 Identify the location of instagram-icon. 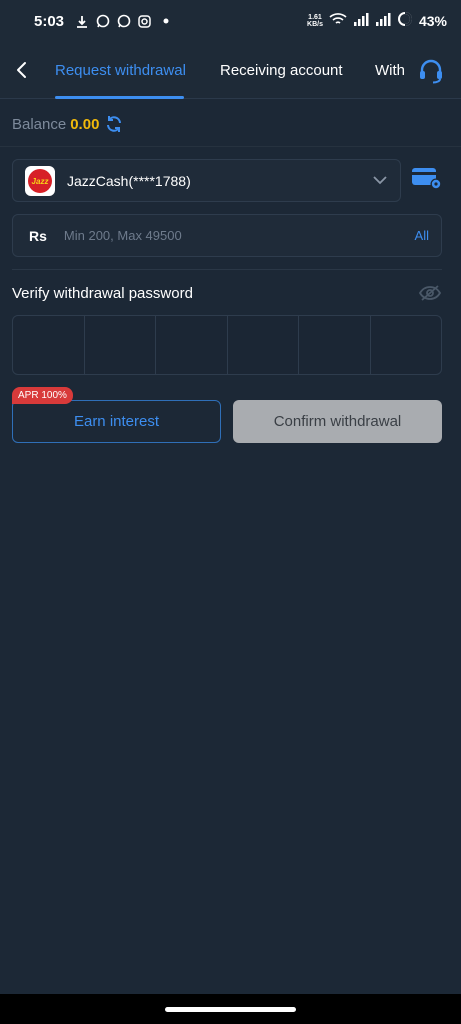
(144, 21).